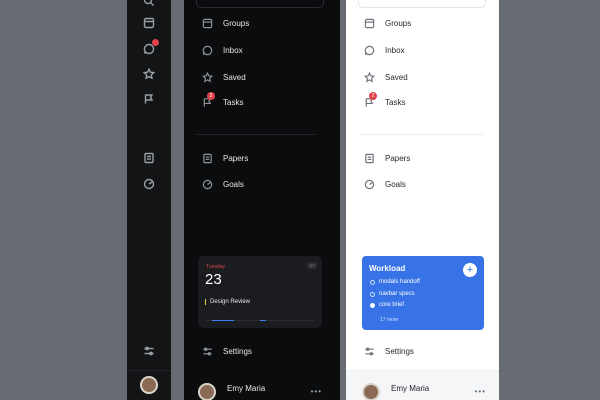 The image size is (600, 400). What do you see at coordinates (260, 292) in the screenshot?
I see `calendar-widget: Tuesday 2/7 23 Design Review` at bounding box center [260, 292].